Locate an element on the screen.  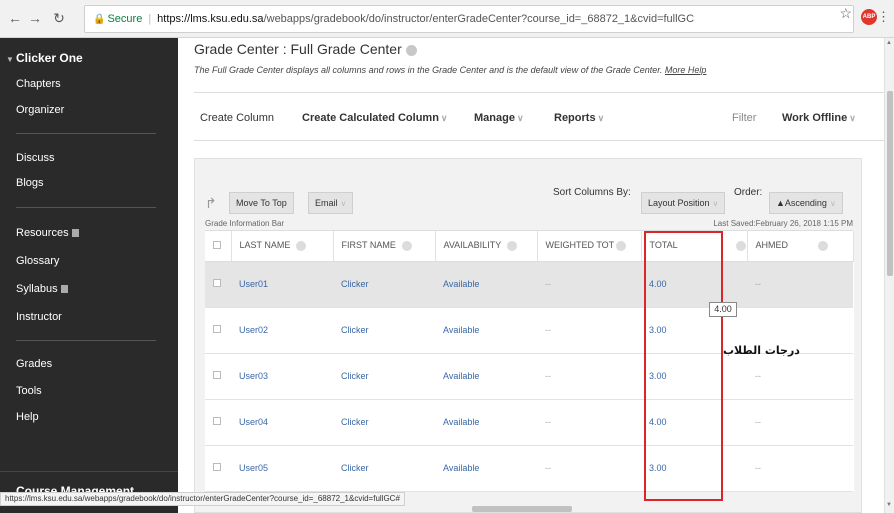
back-icon: ← is located at coordinates (15, 18).